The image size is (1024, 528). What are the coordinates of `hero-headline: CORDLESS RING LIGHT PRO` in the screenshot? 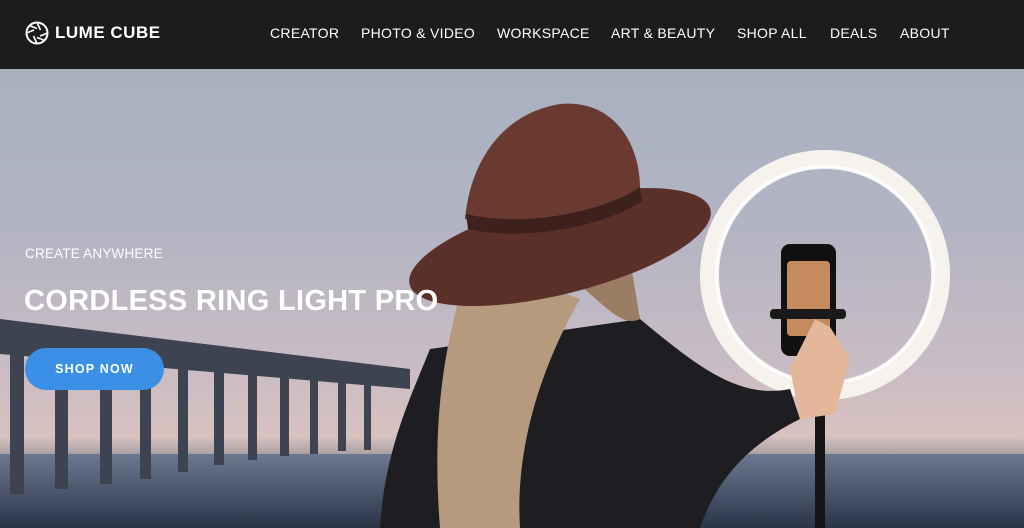 It's located at (231, 301).